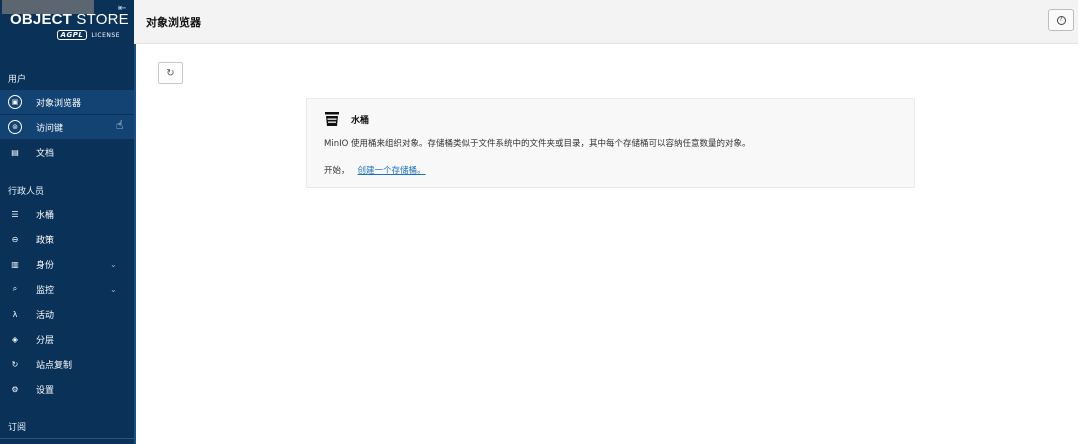 This screenshot has height=444, width=1080. Describe the element at coordinates (69, 27) in the screenshot. I see `logo: OBJECT STORE AGPL LICENSE` at that location.